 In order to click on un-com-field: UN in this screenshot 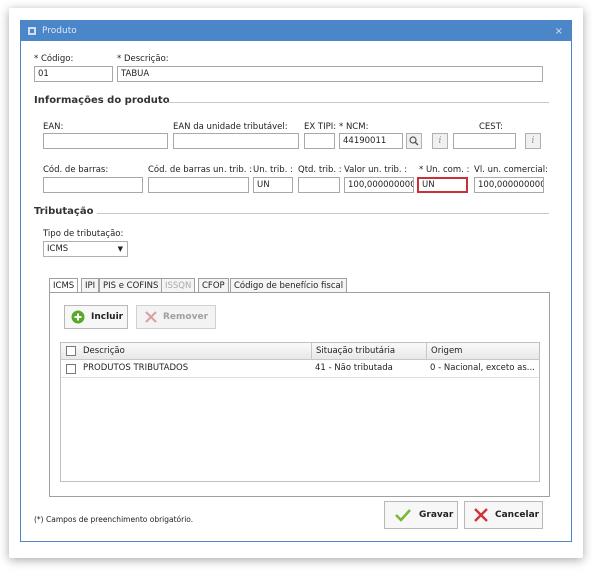, I will do `click(442, 185)`.